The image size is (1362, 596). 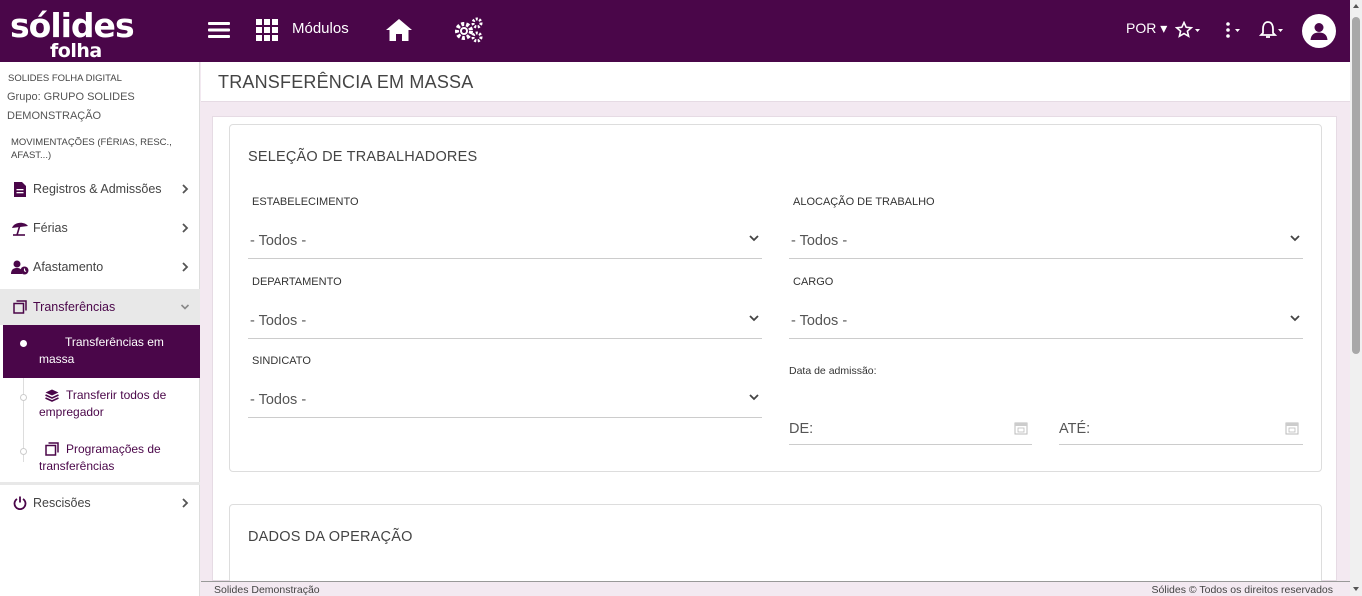 What do you see at coordinates (1356, 589) in the screenshot?
I see `scroll-down-arrow-icon` at bounding box center [1356, 589].